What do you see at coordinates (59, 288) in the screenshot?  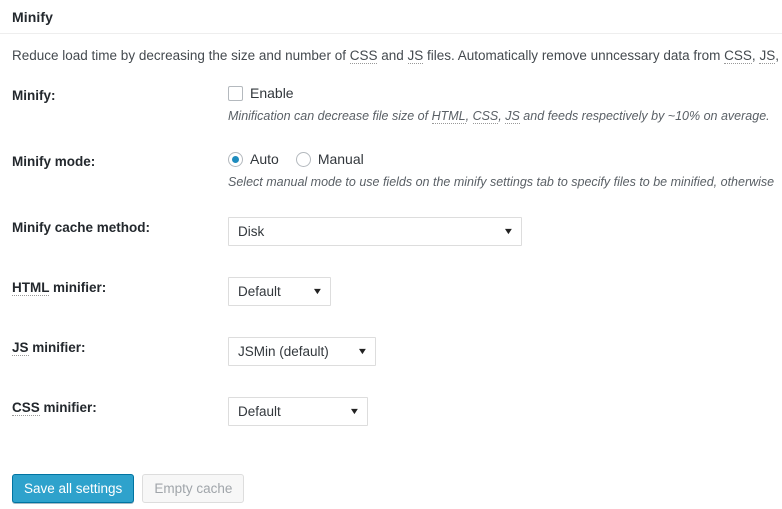 I see `label-html-minifier: HTML minifier:` at bounding box center [59, 288].